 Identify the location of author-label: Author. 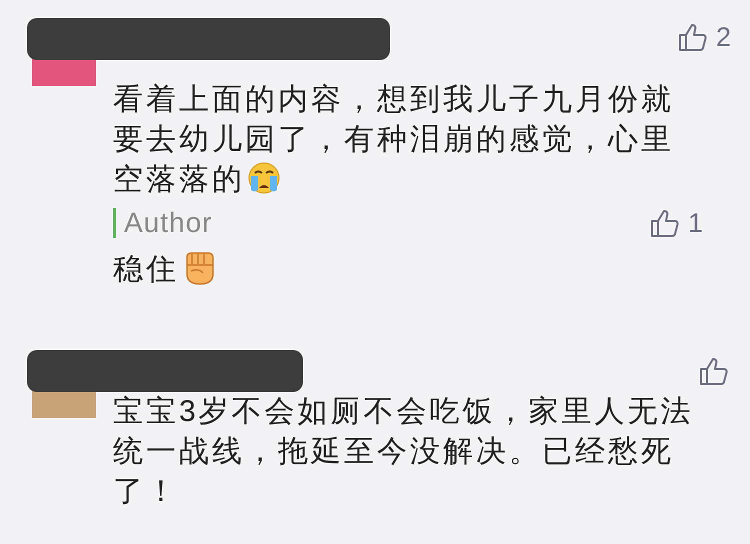
(162, 223).